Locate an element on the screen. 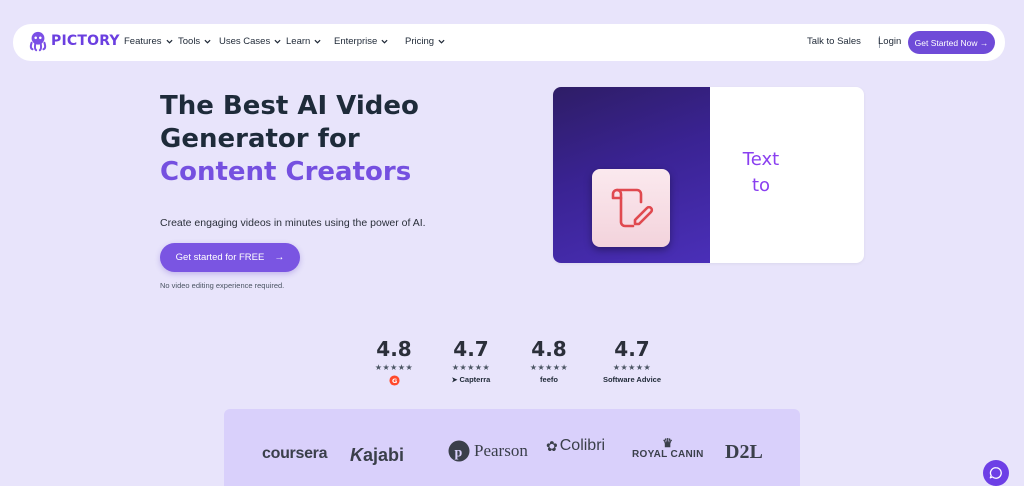 This screenshot has height=486, width=1024. rating-capterra: 4.7 ★★★★★ ➤ Capterra is located at coordinates (471, 360).